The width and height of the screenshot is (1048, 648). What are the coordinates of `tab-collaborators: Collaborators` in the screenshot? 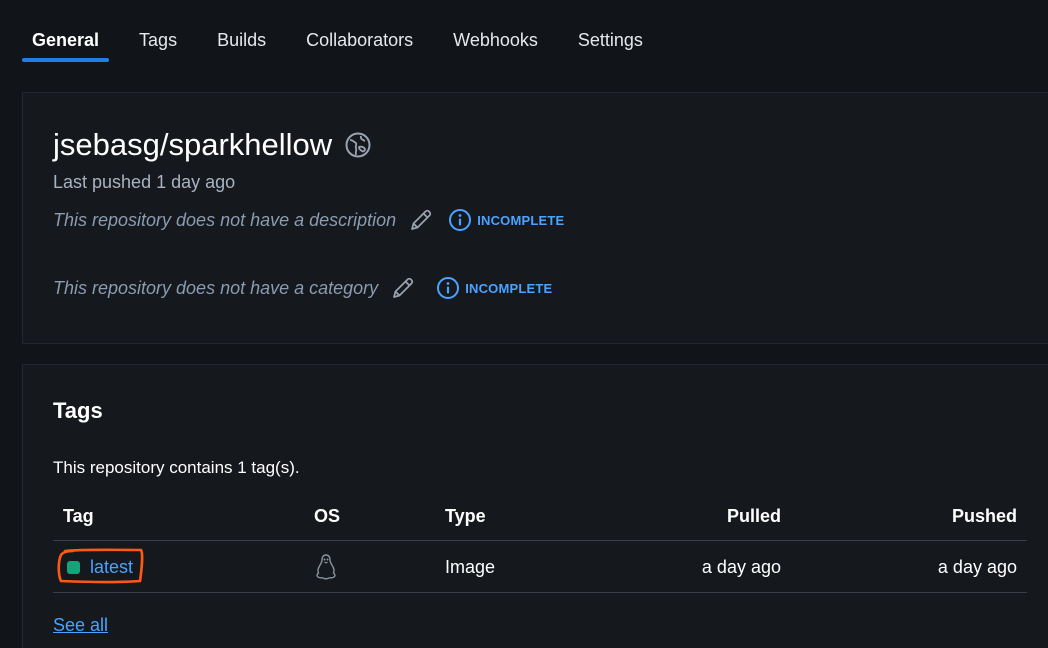 It's located at (359, 31).